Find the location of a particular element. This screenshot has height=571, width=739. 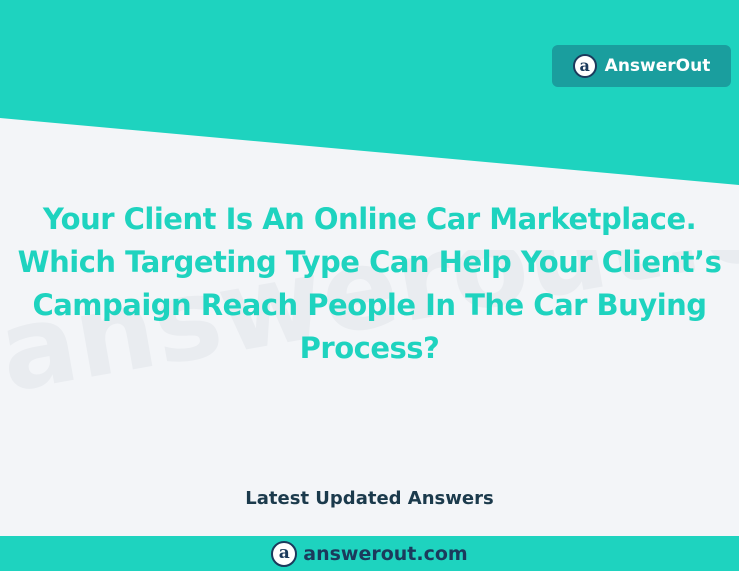

footer-bar: a answerout.com is located at coordinates (369, 553).